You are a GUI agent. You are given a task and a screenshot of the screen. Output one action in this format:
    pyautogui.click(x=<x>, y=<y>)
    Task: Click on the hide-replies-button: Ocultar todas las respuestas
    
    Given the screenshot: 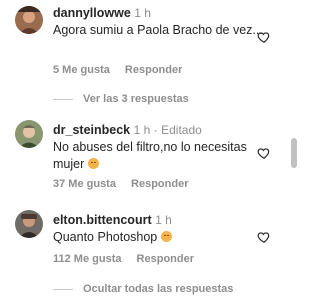 What is the action you would take?
    pyautogui.click(x=143, y=289)
    